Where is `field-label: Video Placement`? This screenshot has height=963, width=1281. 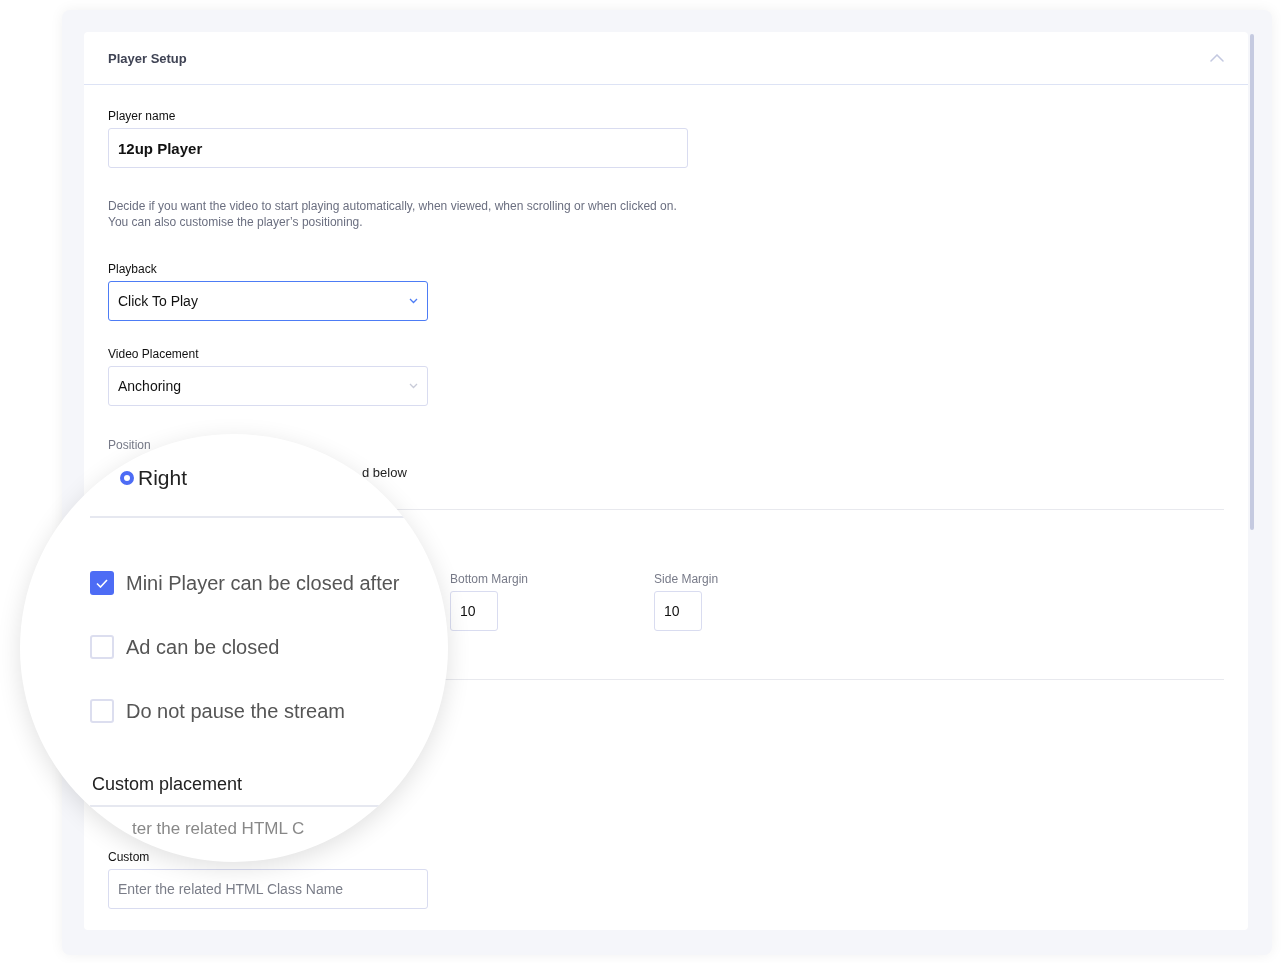
field-label: Video Placement is located at coordinates (154, 354).